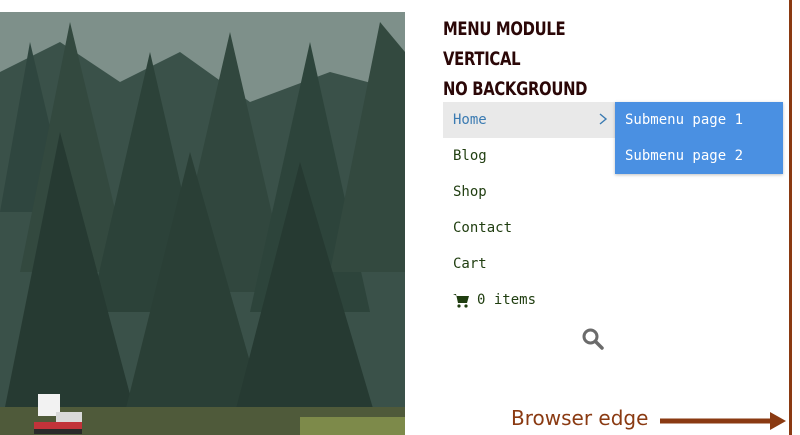 Image resolution: width=800 pixels, height=435 pixels. Describe the element at coordinates (684, 156) in the screenshot. I see `submenu-item-label: Submenu page 2` at that location.